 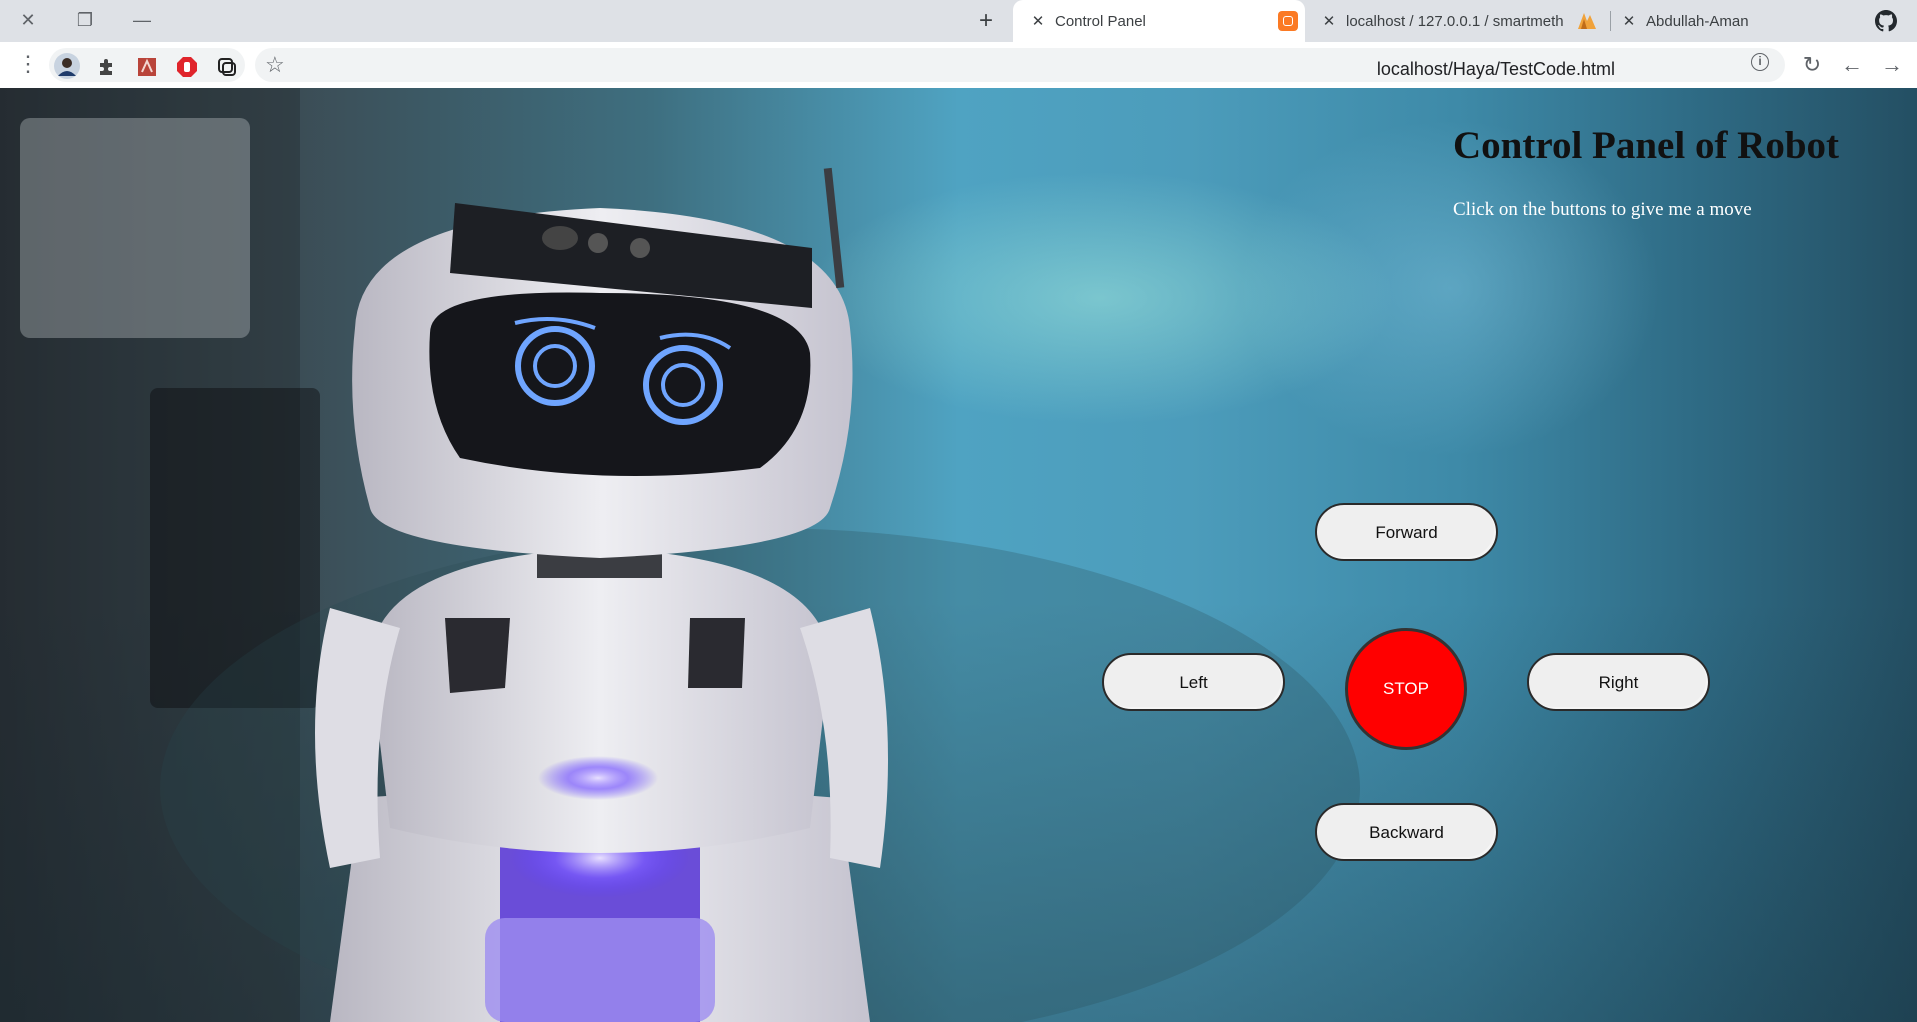 What do you see at coordinates (107, 67) in the screenshot?
I see `puzzle-icon` at bounding box center [107, 67].